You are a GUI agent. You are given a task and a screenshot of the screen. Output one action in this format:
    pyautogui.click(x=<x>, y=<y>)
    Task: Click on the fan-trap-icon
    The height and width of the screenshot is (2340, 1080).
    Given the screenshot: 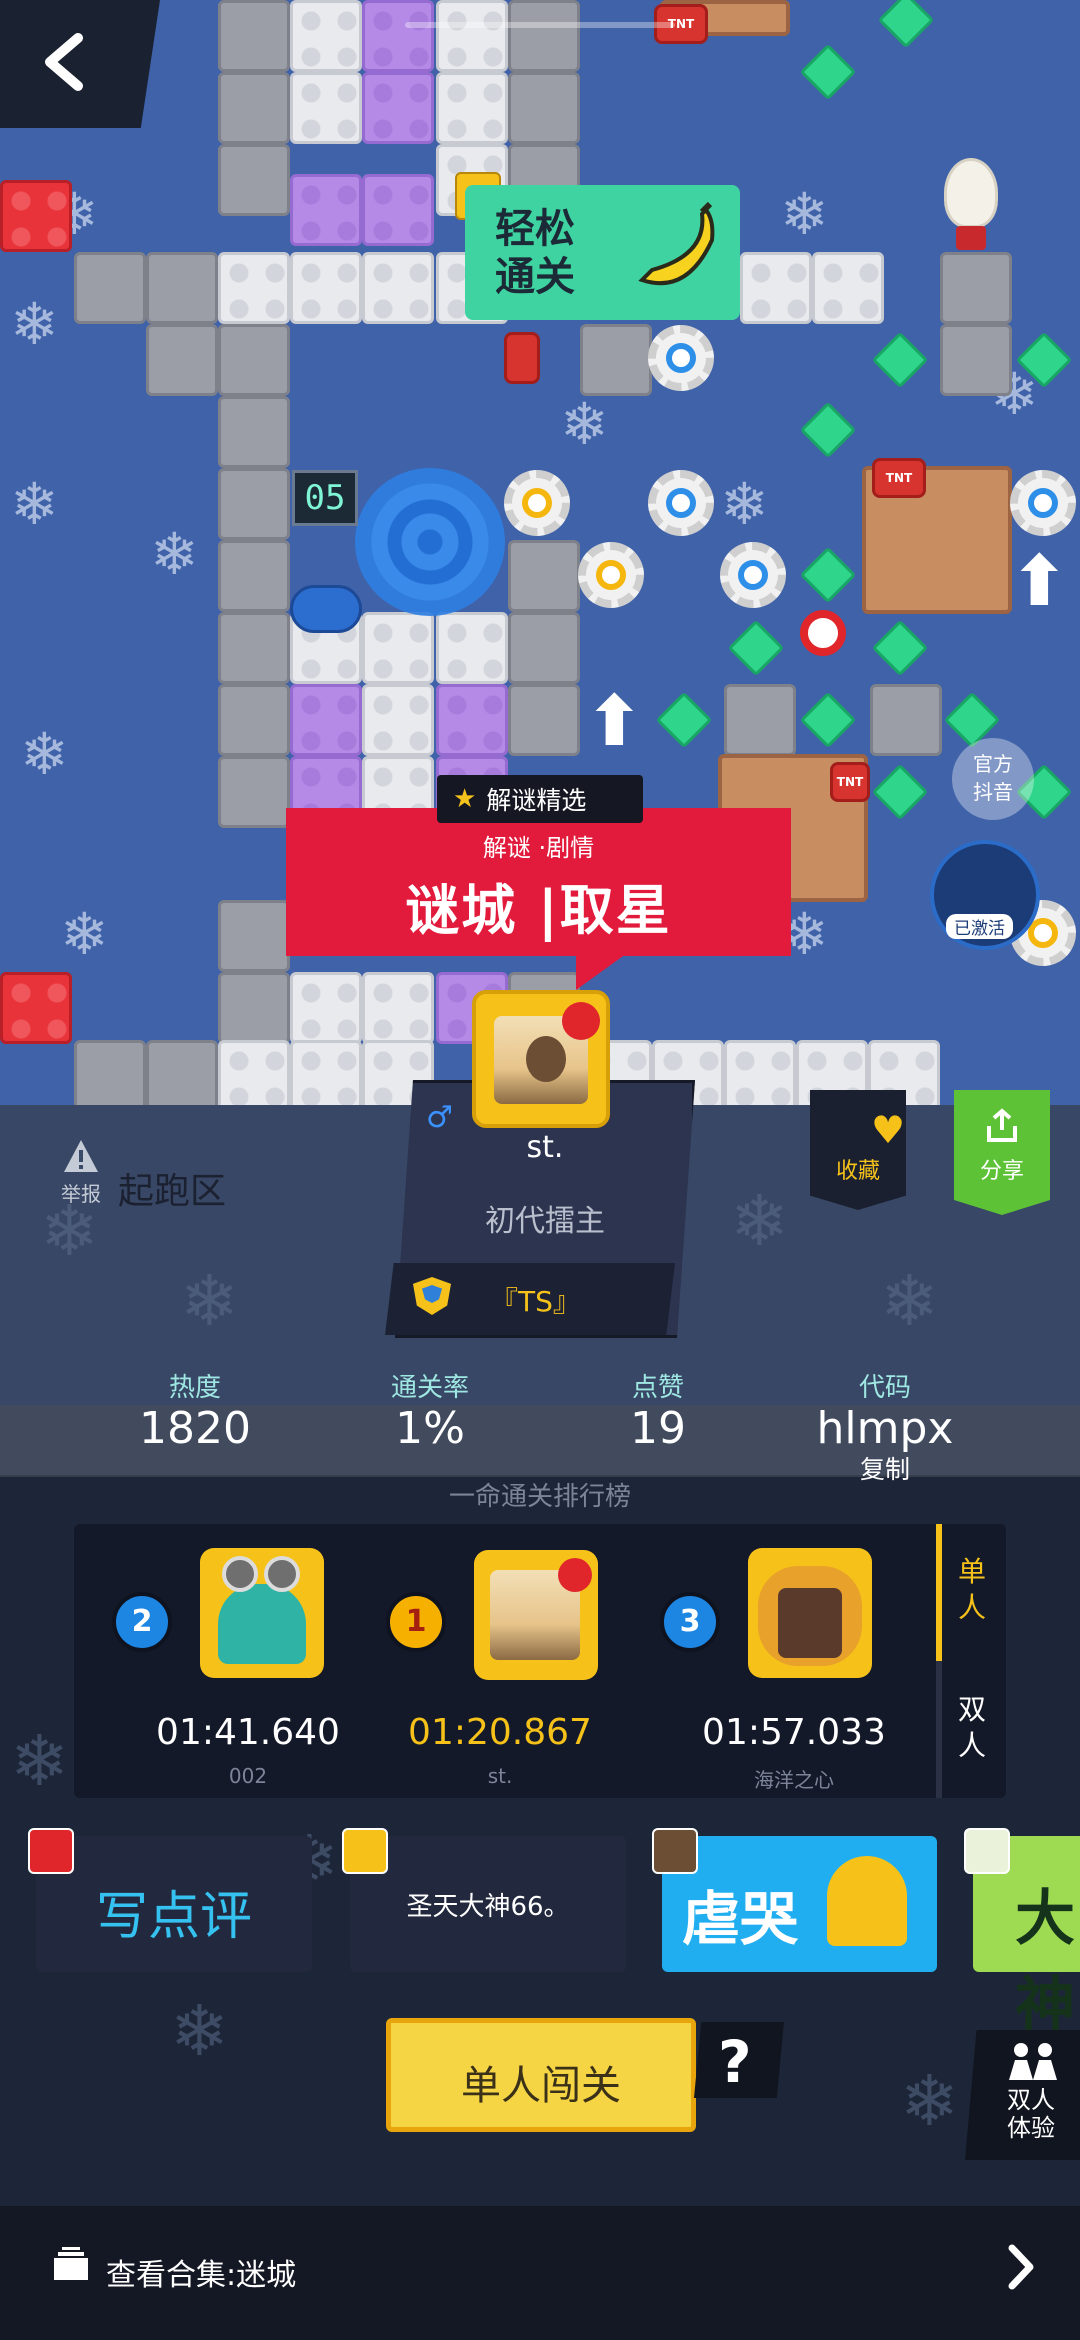 What is the action you would take?
    pyautogui.click(x=326, y=609)
    